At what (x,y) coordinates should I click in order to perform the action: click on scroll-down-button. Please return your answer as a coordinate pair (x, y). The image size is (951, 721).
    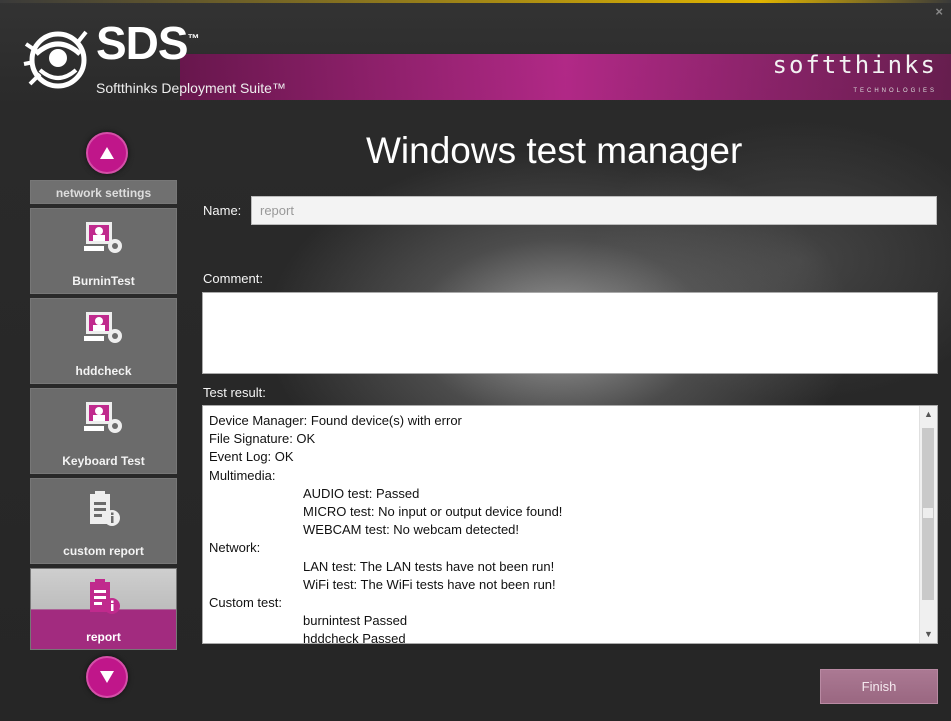
    Looking at the image, I should click on (107, 677).